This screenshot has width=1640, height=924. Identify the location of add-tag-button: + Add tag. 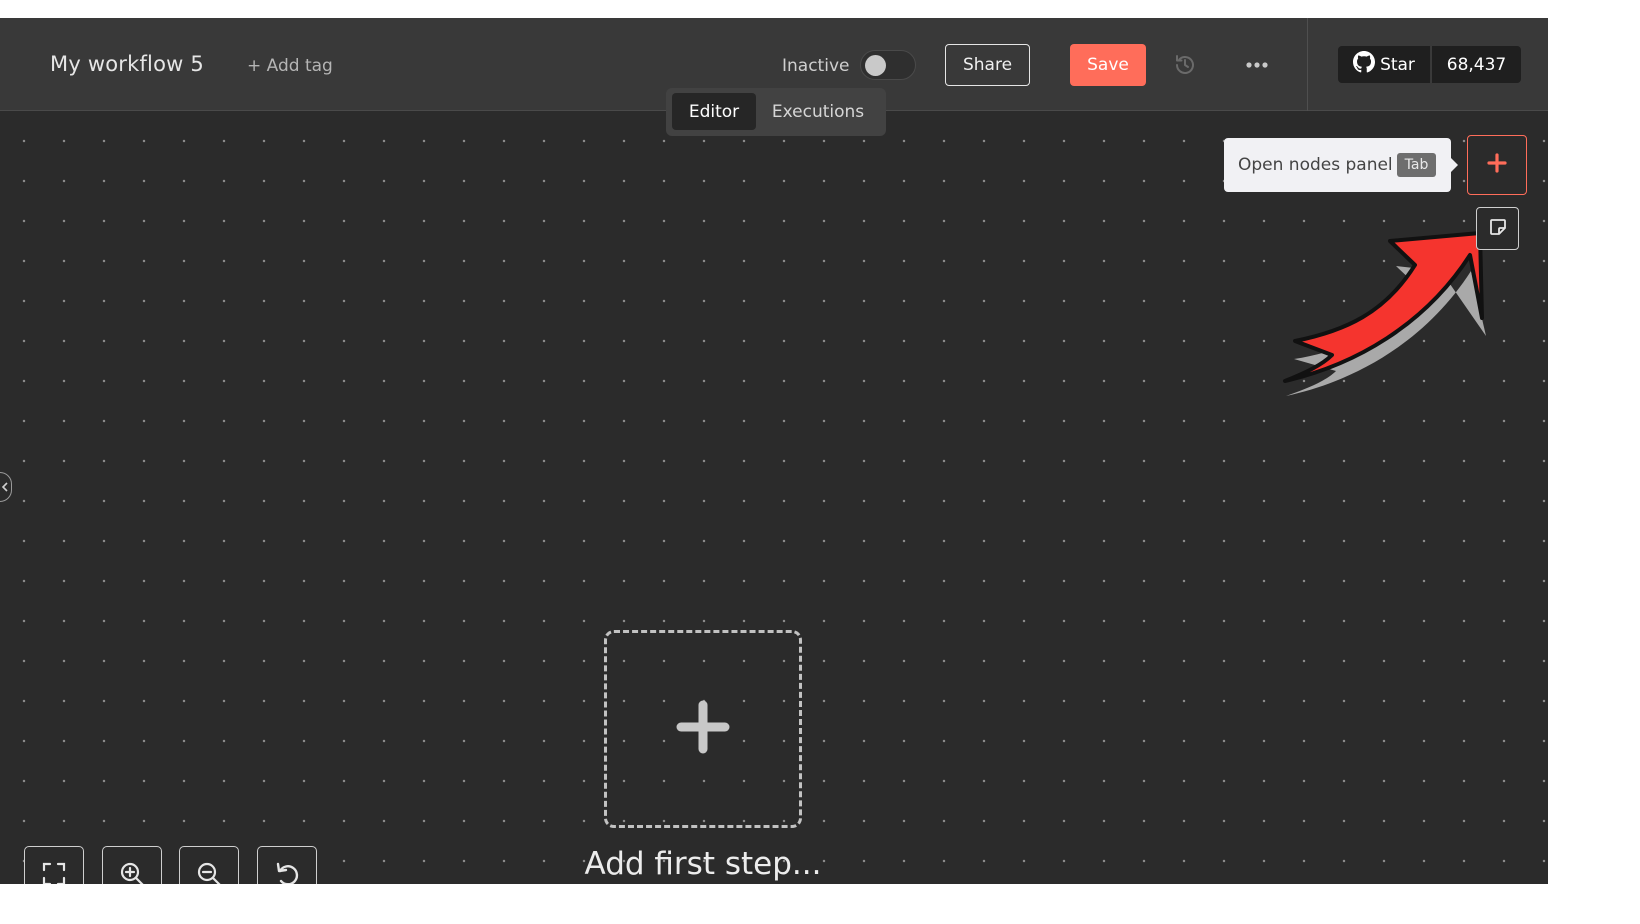
(290, 66).